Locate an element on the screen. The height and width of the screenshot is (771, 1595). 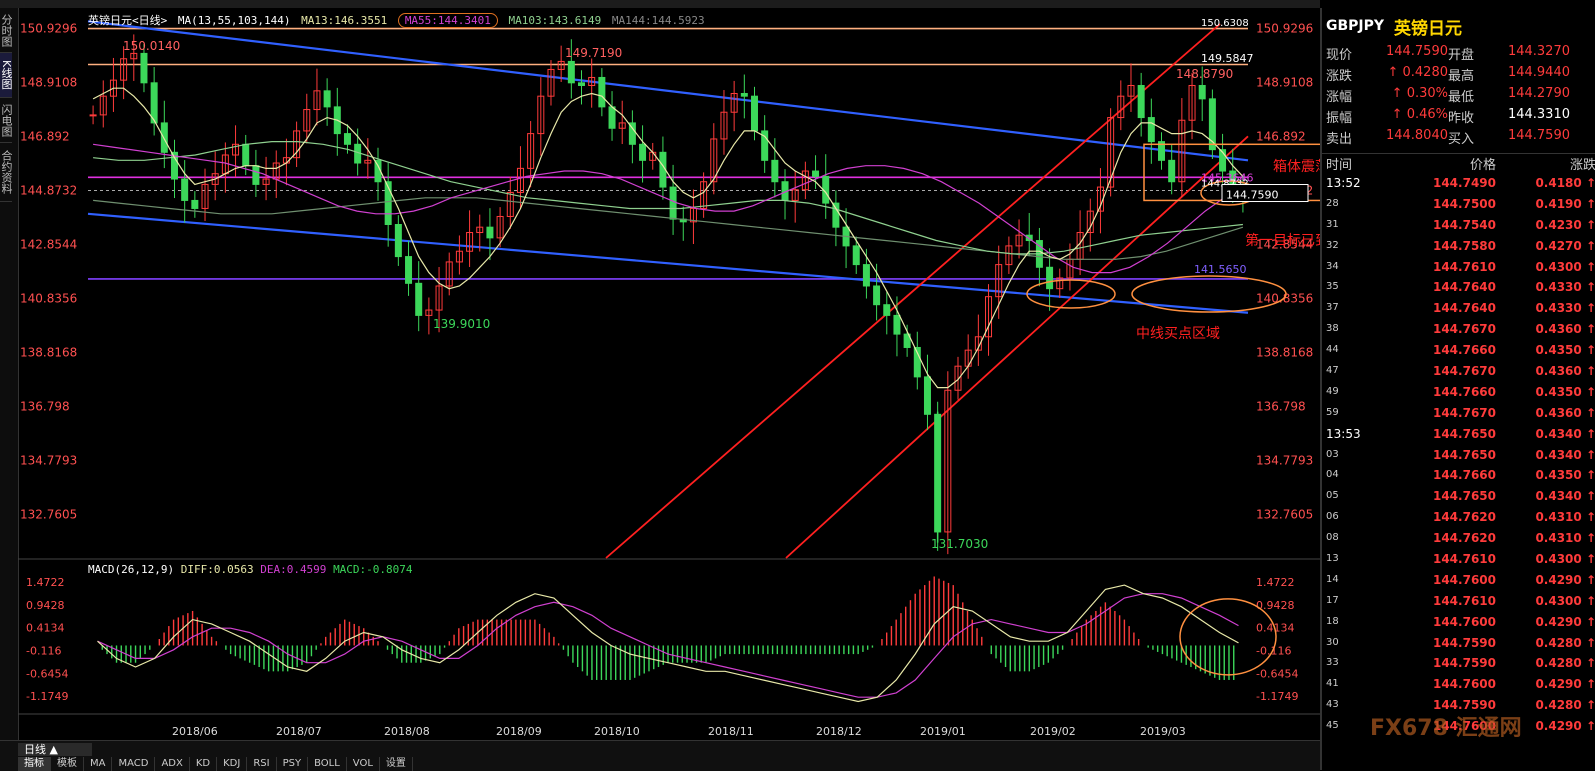
legend-ma55: MA55:144.3401 is located at coordinates (447, 20).